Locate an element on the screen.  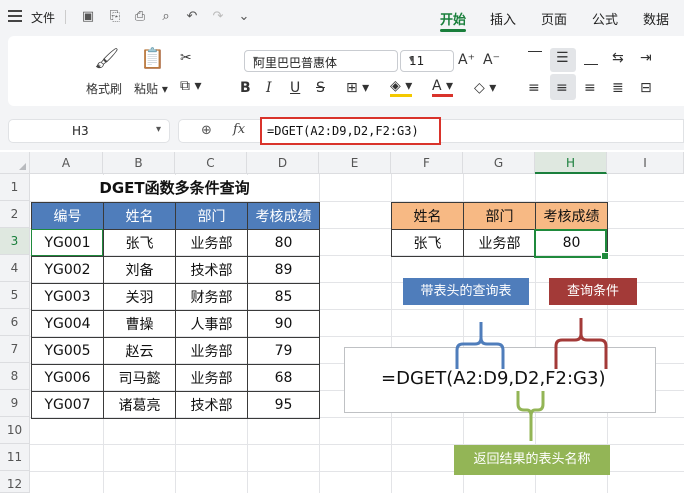
tab-formula: 公式 is located at coordinates (605, 18).